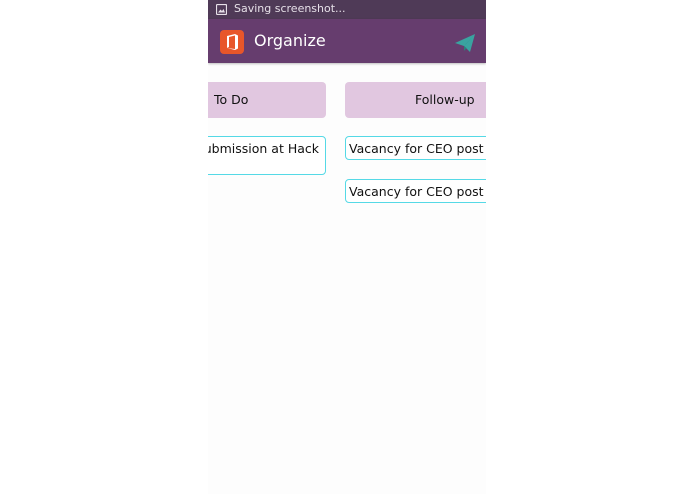 Image resolution: width=695 pixels, height=494 pixels. Describe the element at coordinates (232, 42) in the screenshot. I see `office-logo-icon` at that location.